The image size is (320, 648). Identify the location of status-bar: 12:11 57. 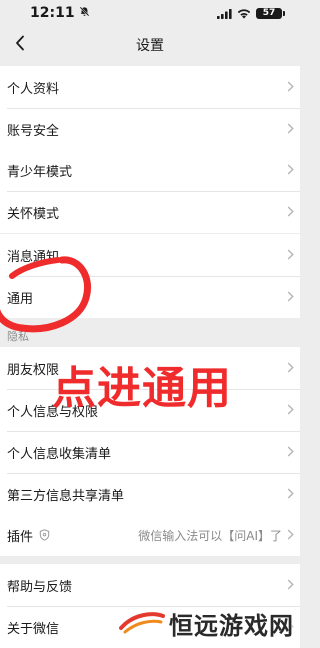
(150, 13).